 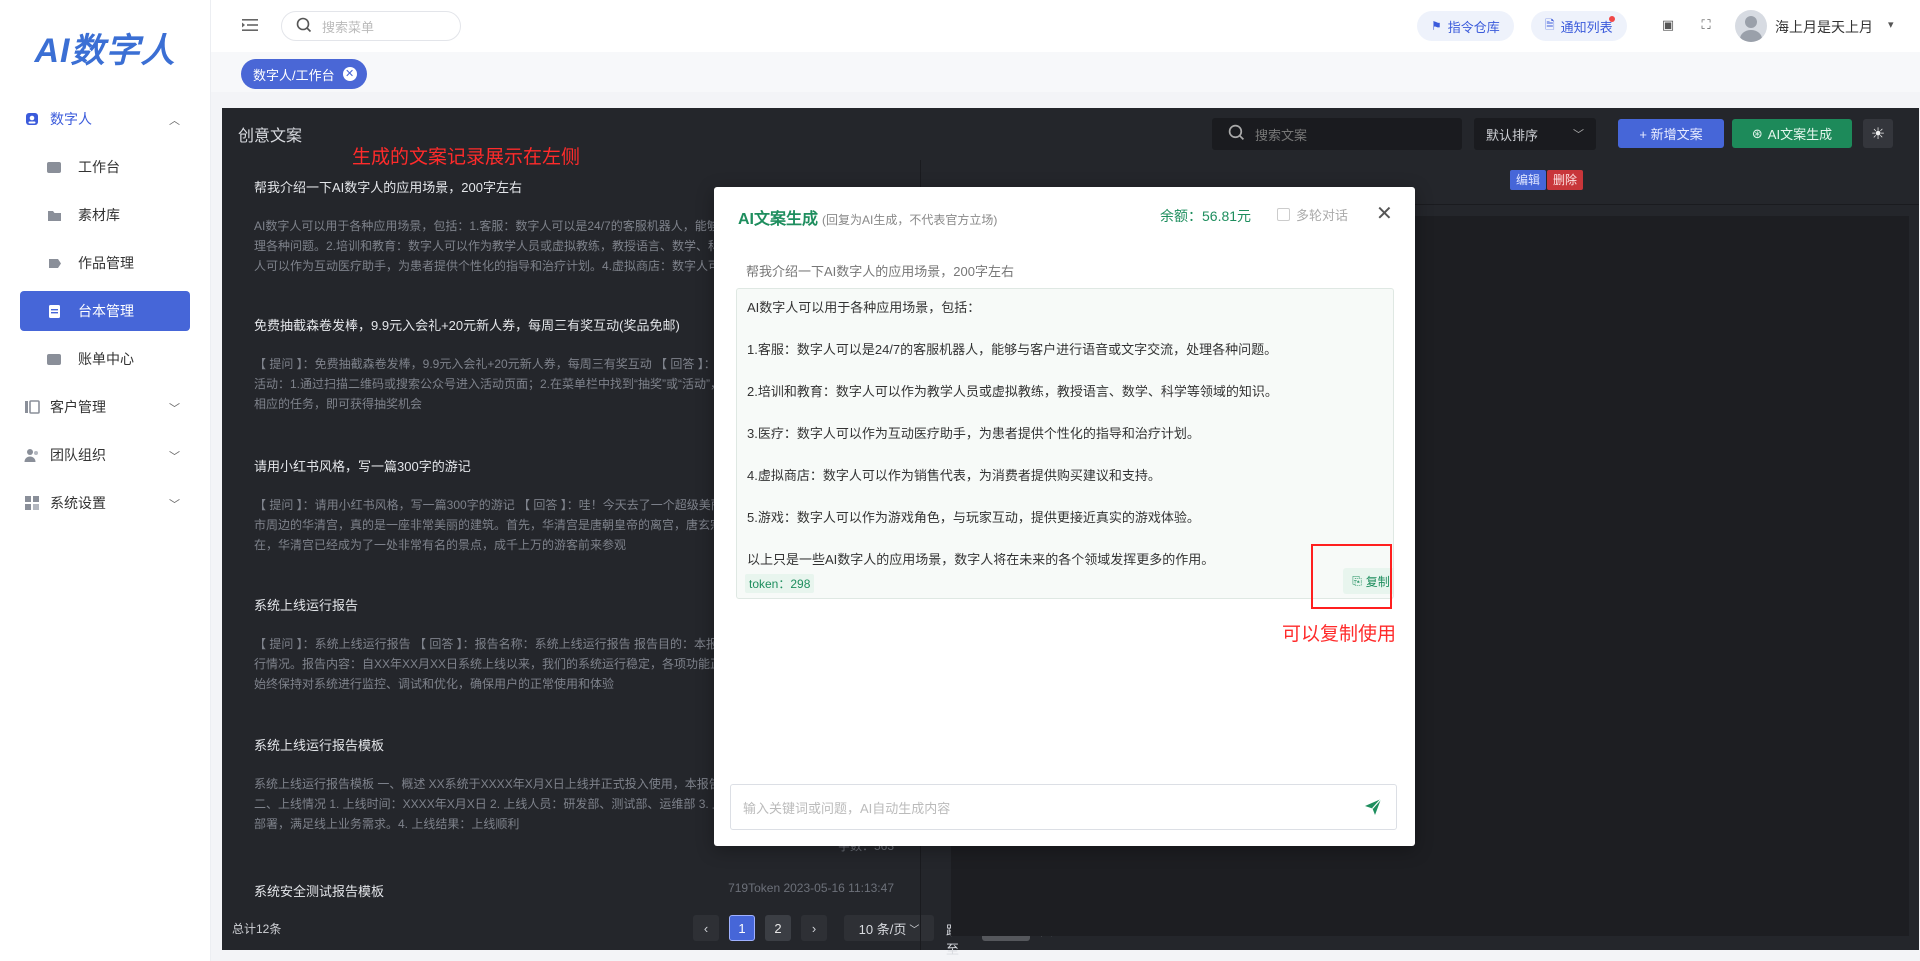 I want to click on user-name: 海上月是天上月, so click(x=1824, y=27).